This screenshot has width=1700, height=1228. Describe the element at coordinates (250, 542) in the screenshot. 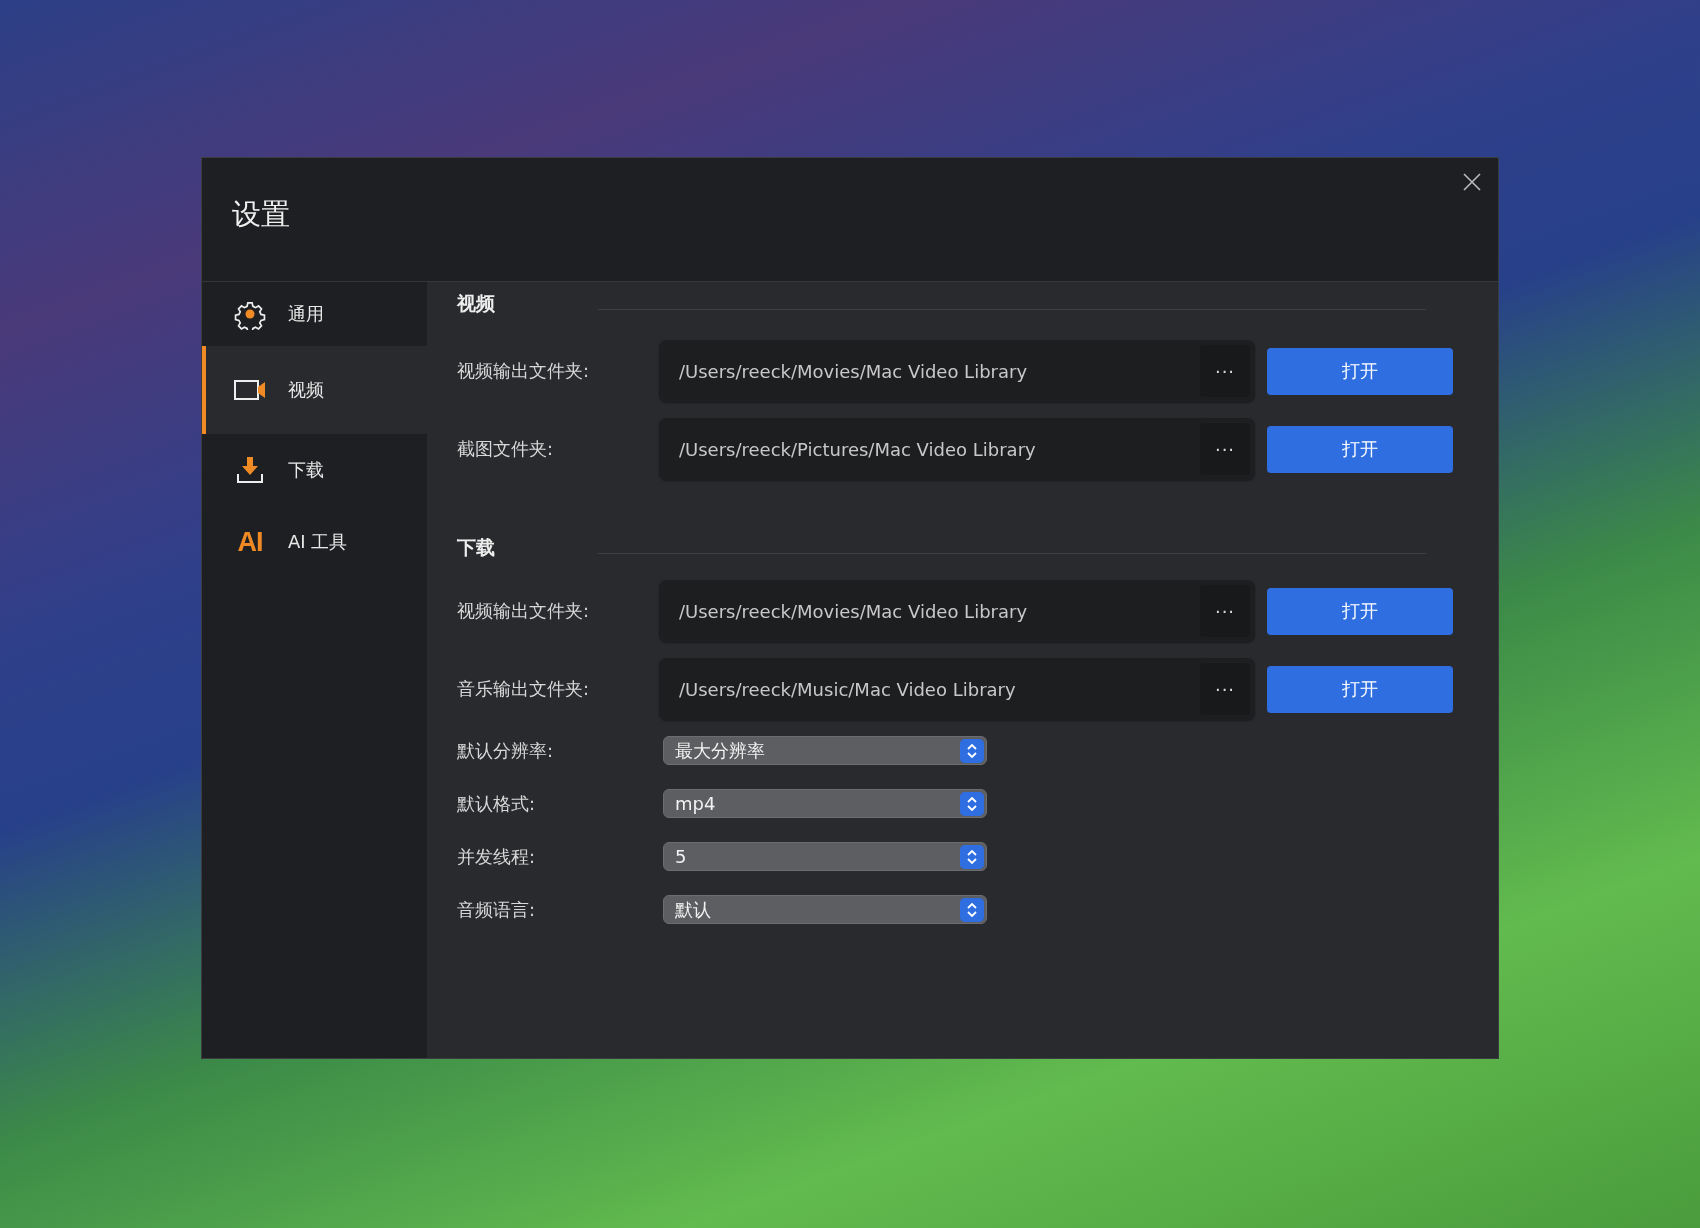

I see `ai-logo-icon: AI` at that location.